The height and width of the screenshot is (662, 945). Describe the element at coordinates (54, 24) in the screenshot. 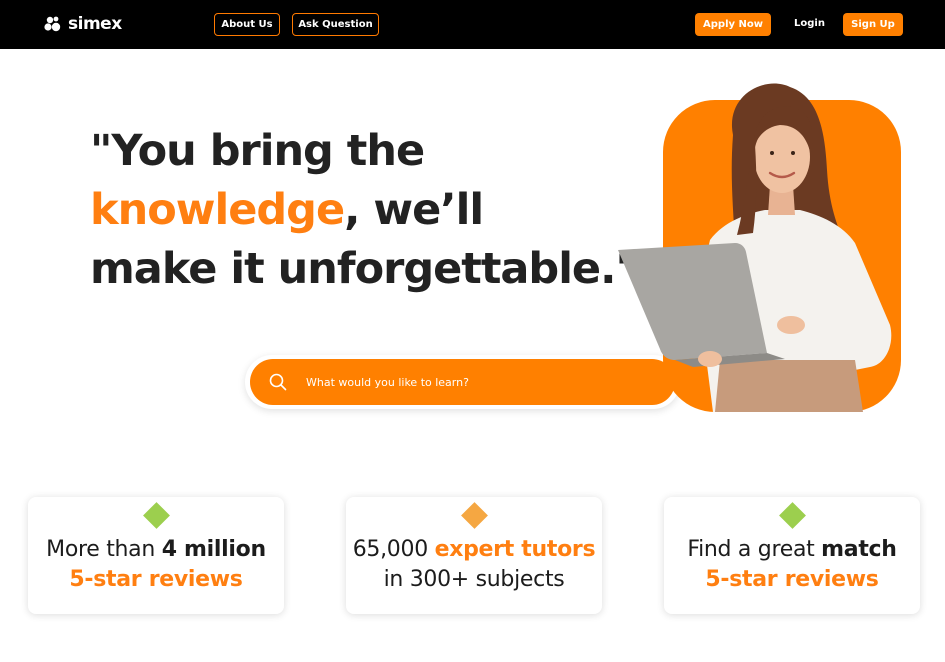

I see `logo-icon` at that location.